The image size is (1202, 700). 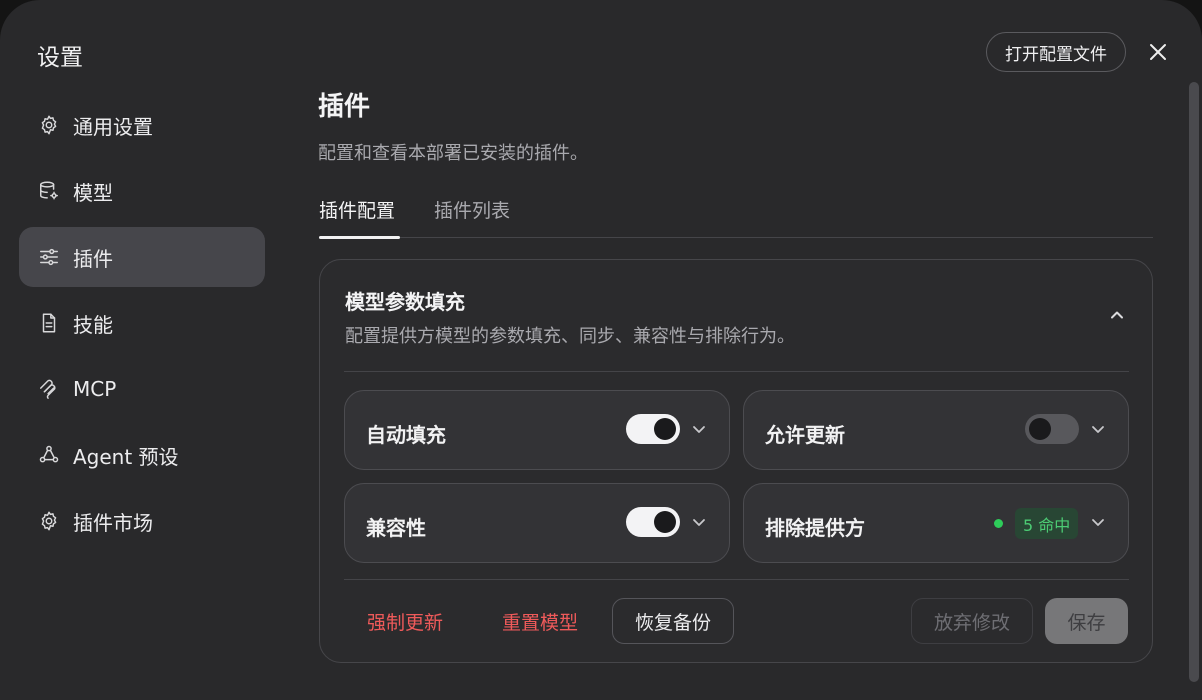 I want to click on sidebar-item-plugin-market: 插件市场, so click(x=142, y=521).